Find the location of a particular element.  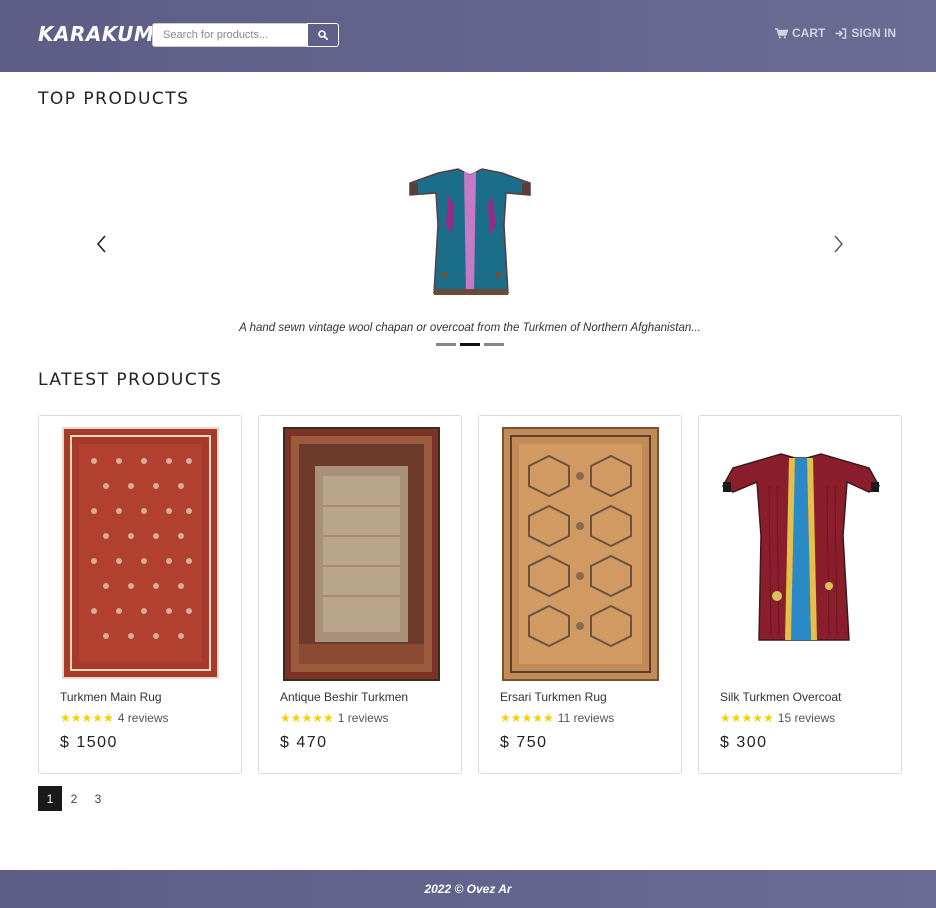

page-2-button: 2 is located at coordinates (74, 798).